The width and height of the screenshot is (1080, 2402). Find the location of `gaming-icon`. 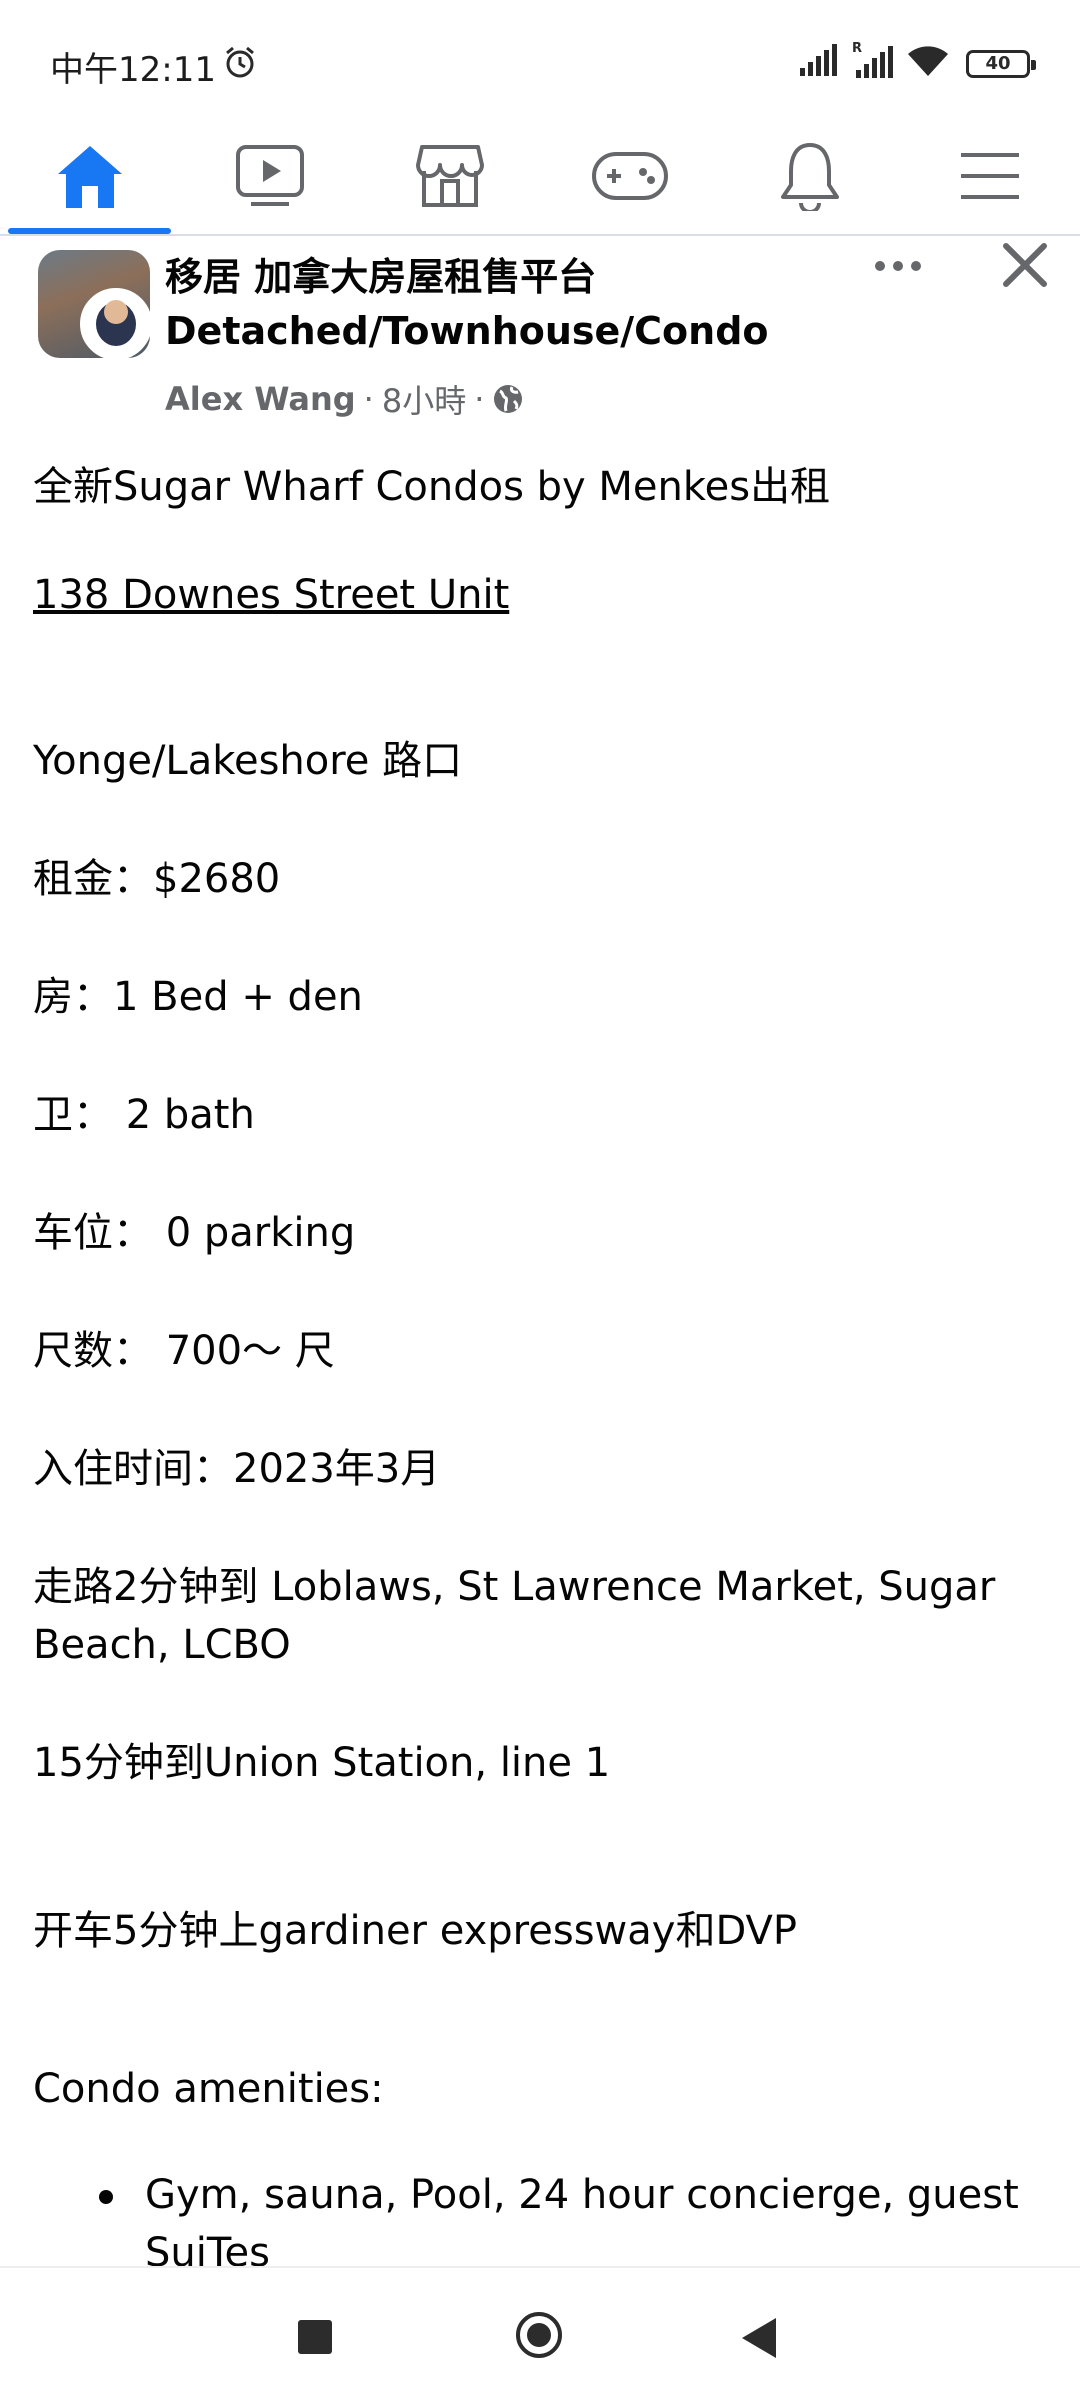

gaming-icon is located at coordinates (630, 176).